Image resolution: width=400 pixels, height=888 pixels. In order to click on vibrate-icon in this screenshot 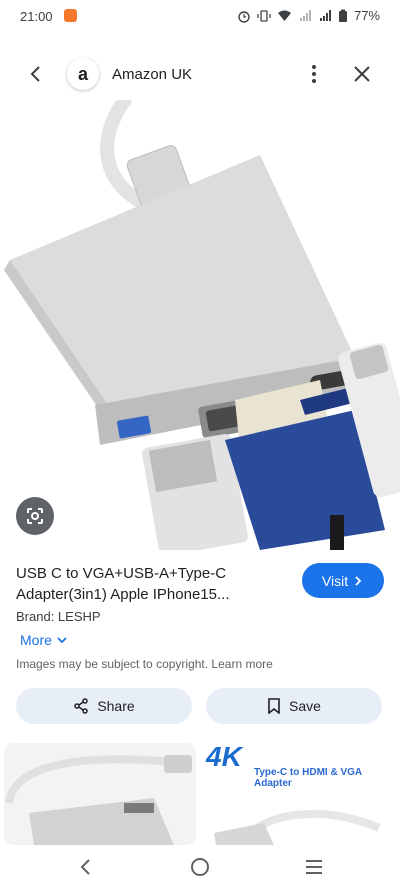, I will do `click(264, 15)`.